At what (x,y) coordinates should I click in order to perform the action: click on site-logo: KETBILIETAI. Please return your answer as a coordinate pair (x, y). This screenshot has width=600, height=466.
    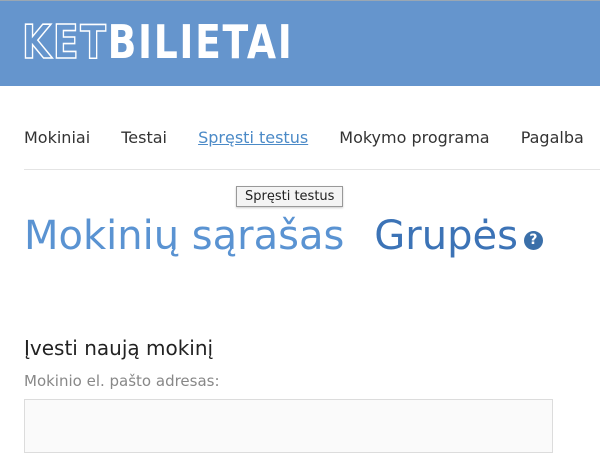
    Looking at the image, I should click on (157, 42).